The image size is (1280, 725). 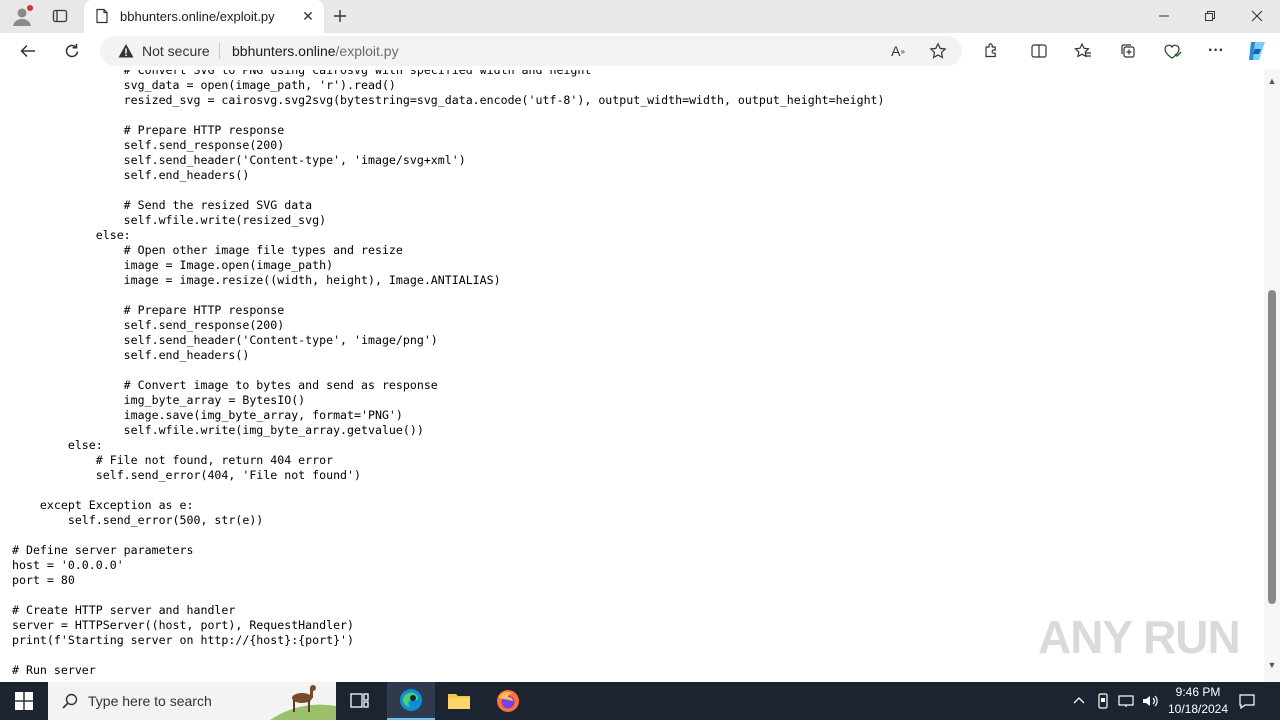 I want to click on split-screen-icon, so click(x=1039, y=51).